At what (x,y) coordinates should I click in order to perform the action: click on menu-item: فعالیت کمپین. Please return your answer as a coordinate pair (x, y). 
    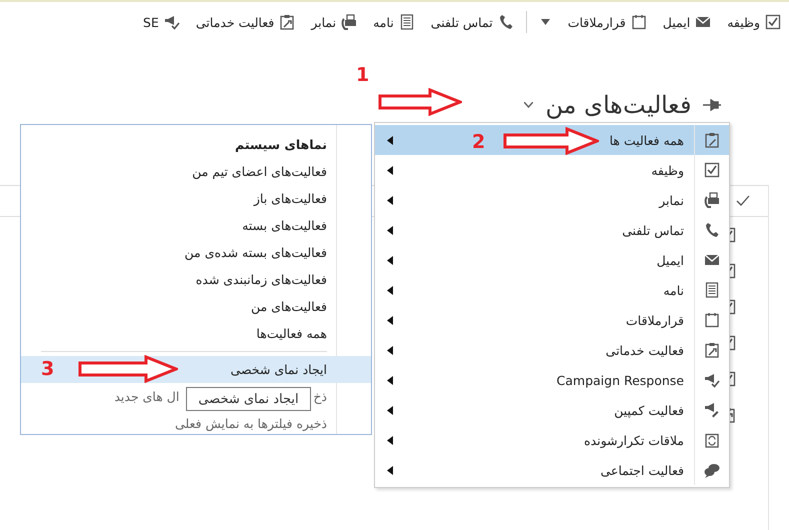
    Looking at the image, I should click on (552, 410).